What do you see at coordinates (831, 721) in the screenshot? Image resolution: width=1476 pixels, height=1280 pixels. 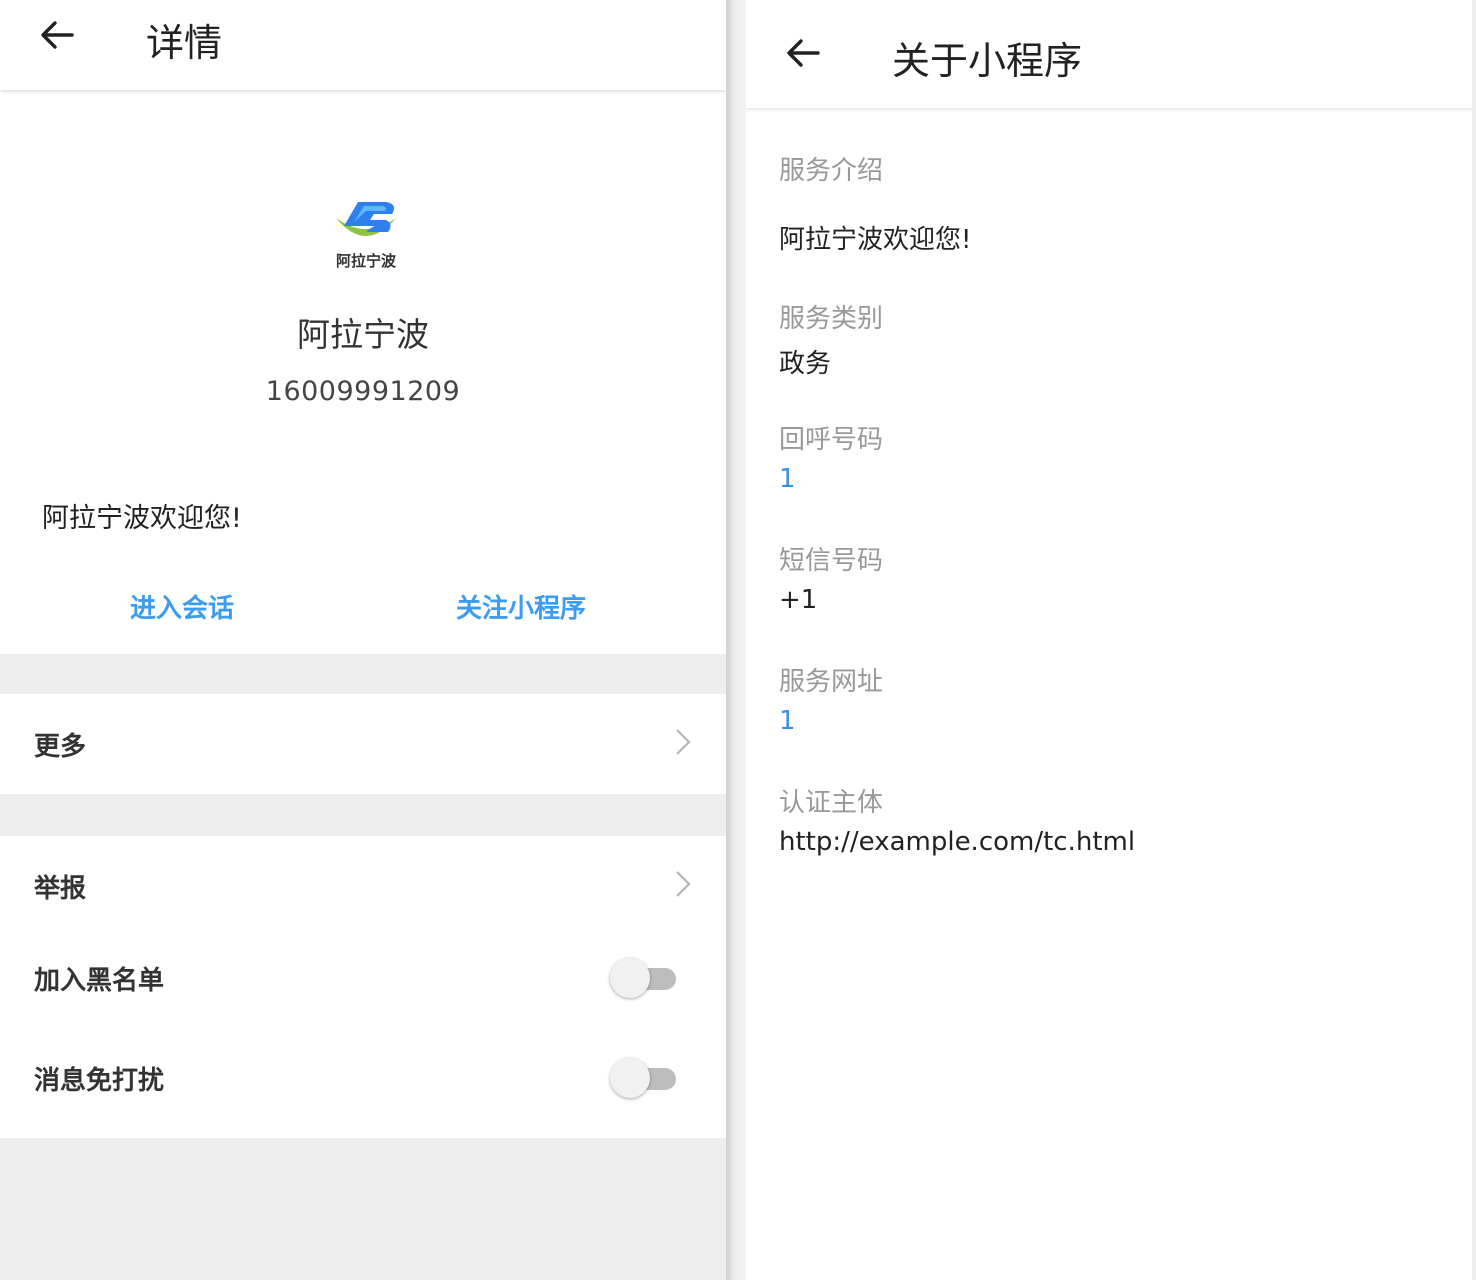 I see `service-url-link: 1` at bounding box center [831, 721].